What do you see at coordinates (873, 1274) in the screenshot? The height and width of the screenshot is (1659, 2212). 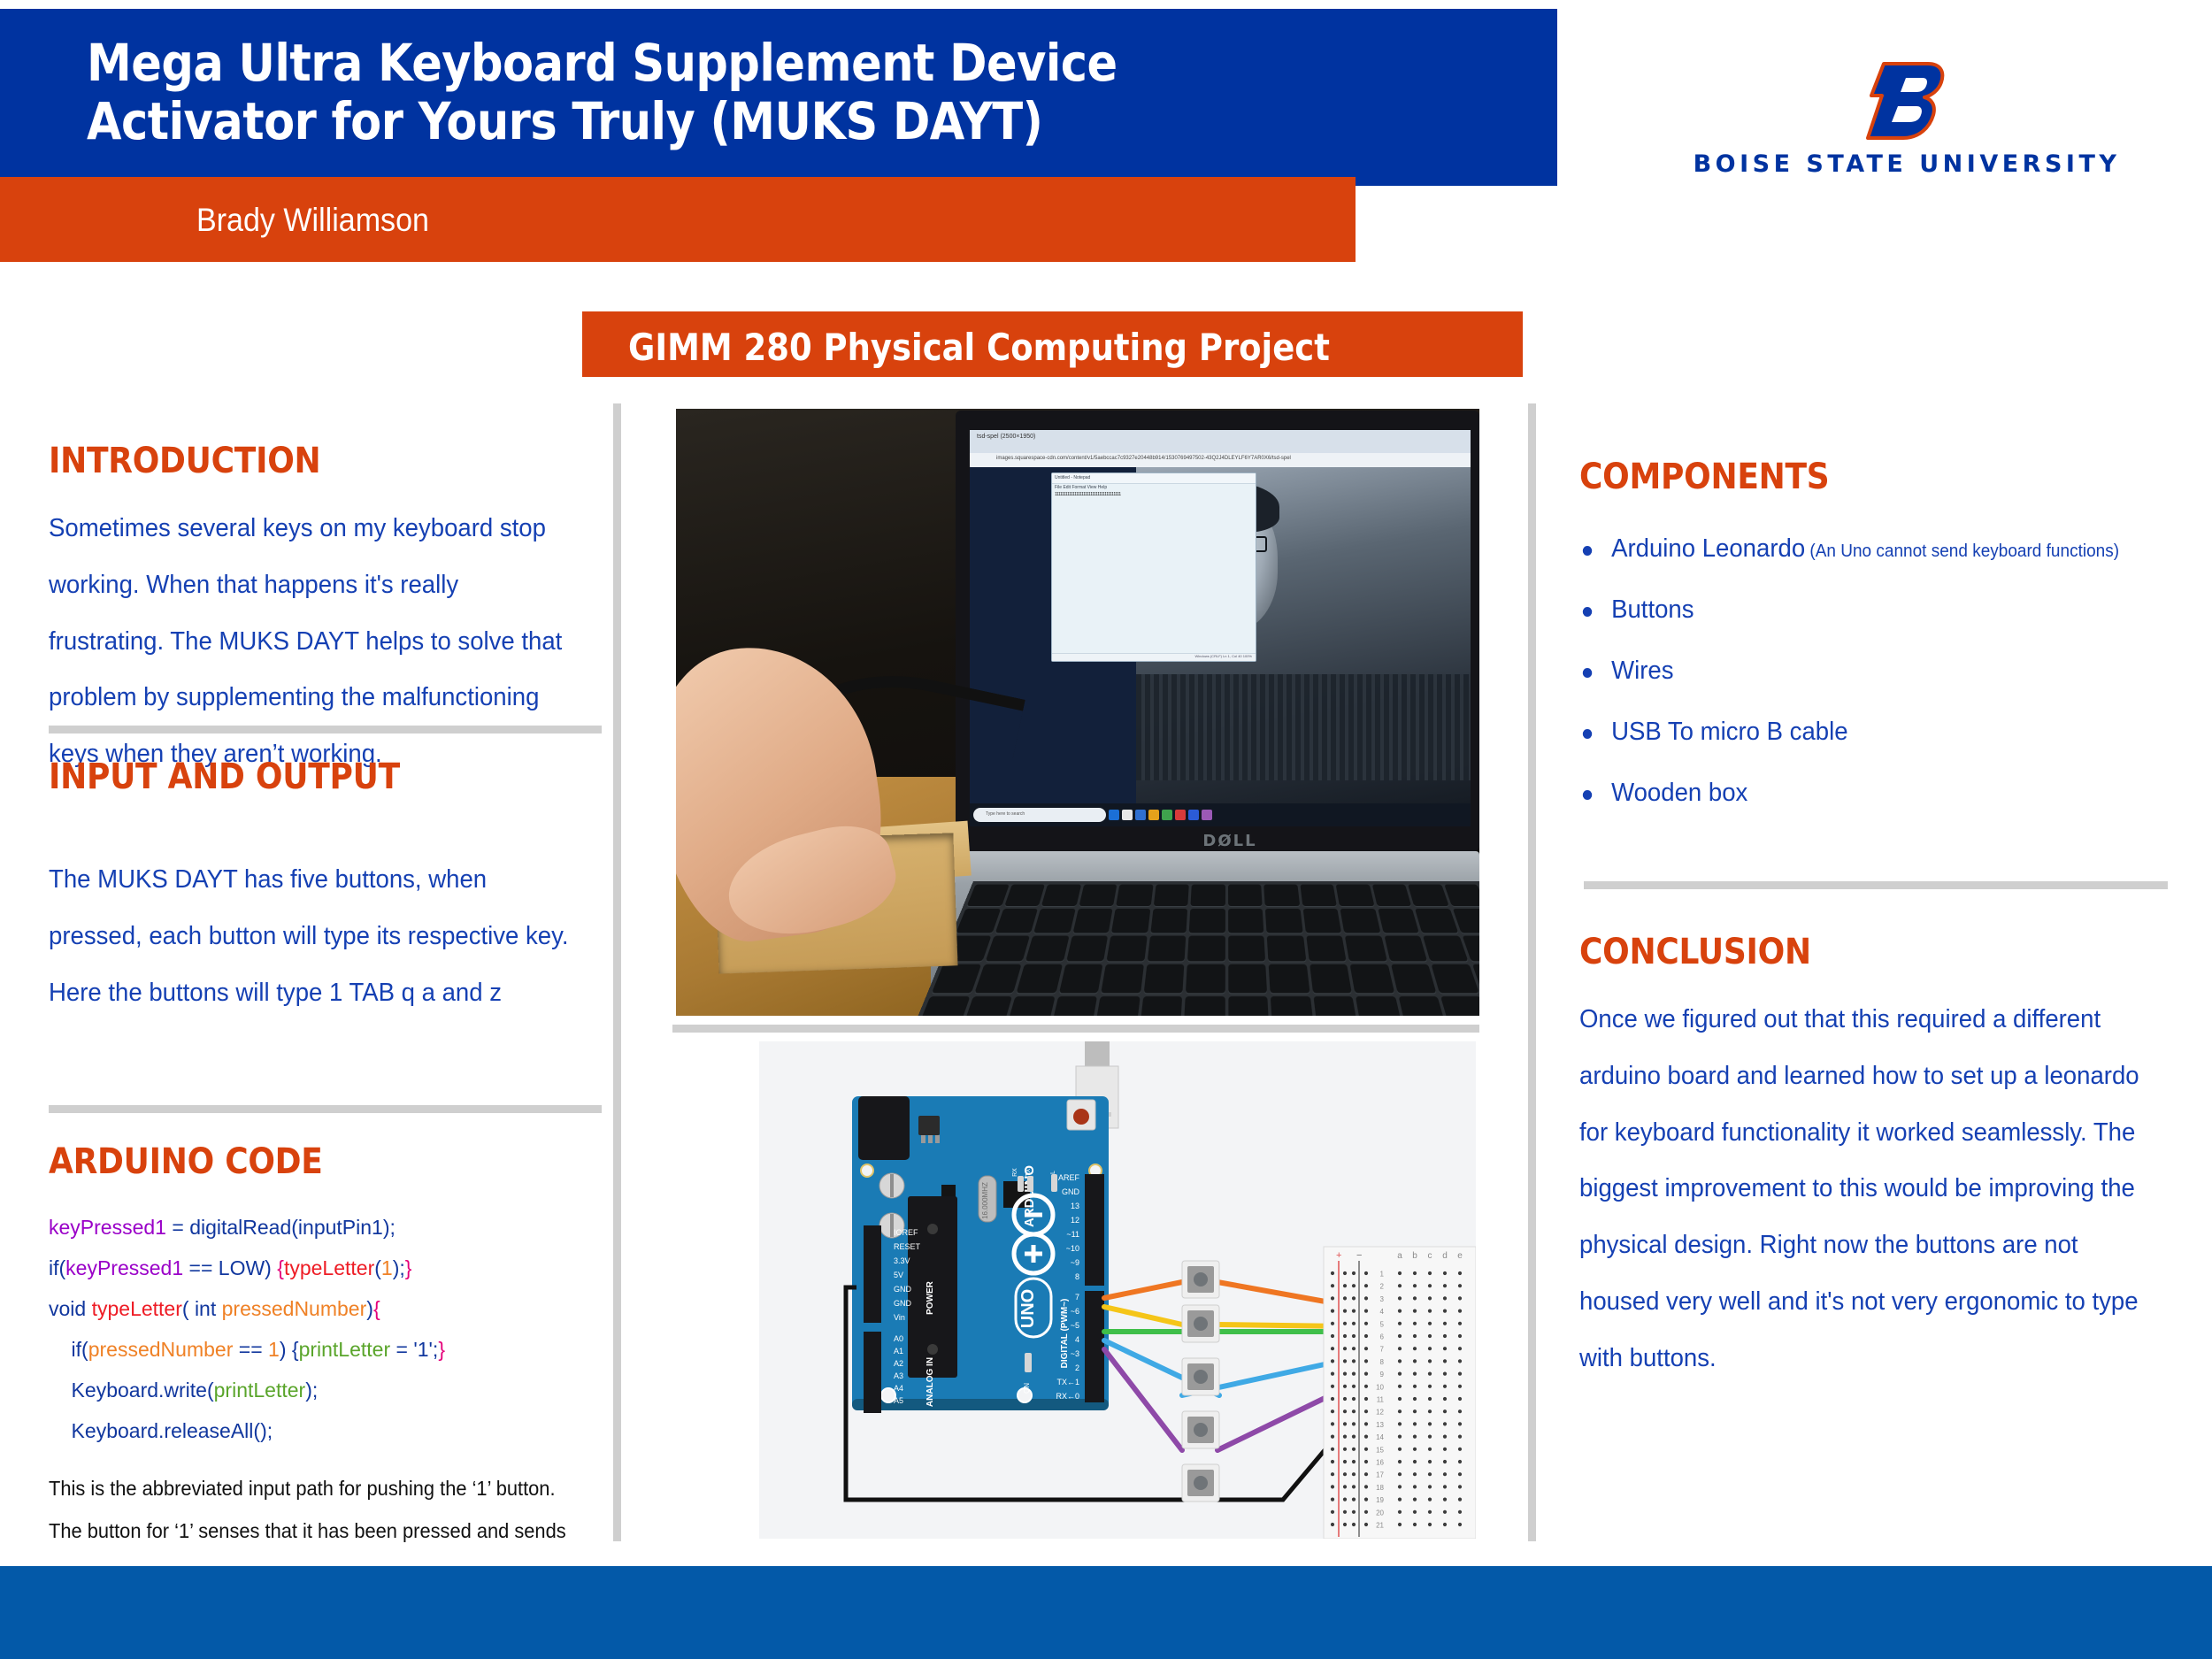 I see `power-header` at bounding box center [873, 1274].